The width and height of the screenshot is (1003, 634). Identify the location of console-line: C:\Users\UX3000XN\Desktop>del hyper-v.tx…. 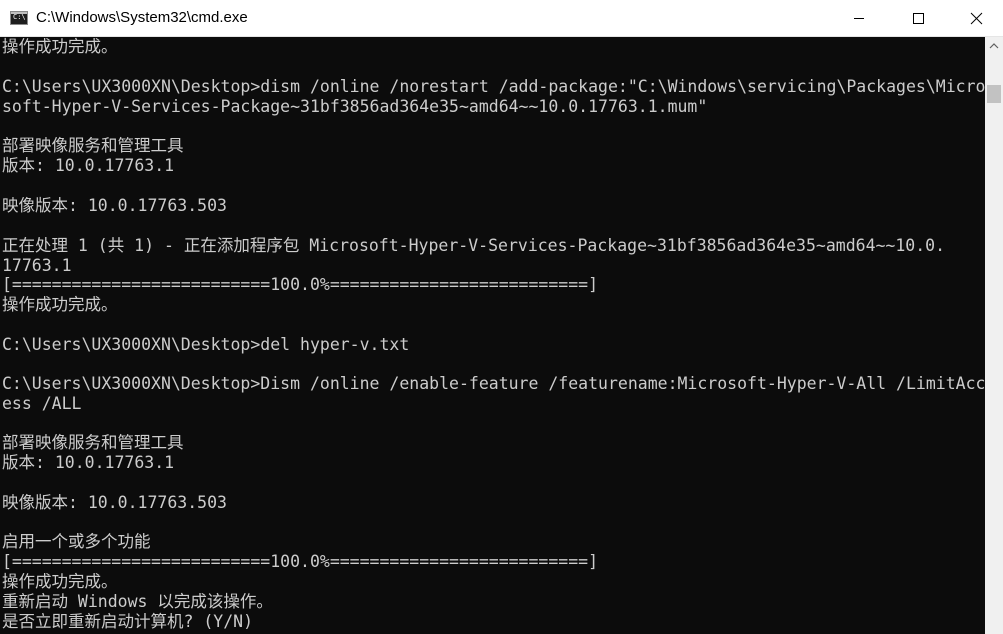
(206, 344).